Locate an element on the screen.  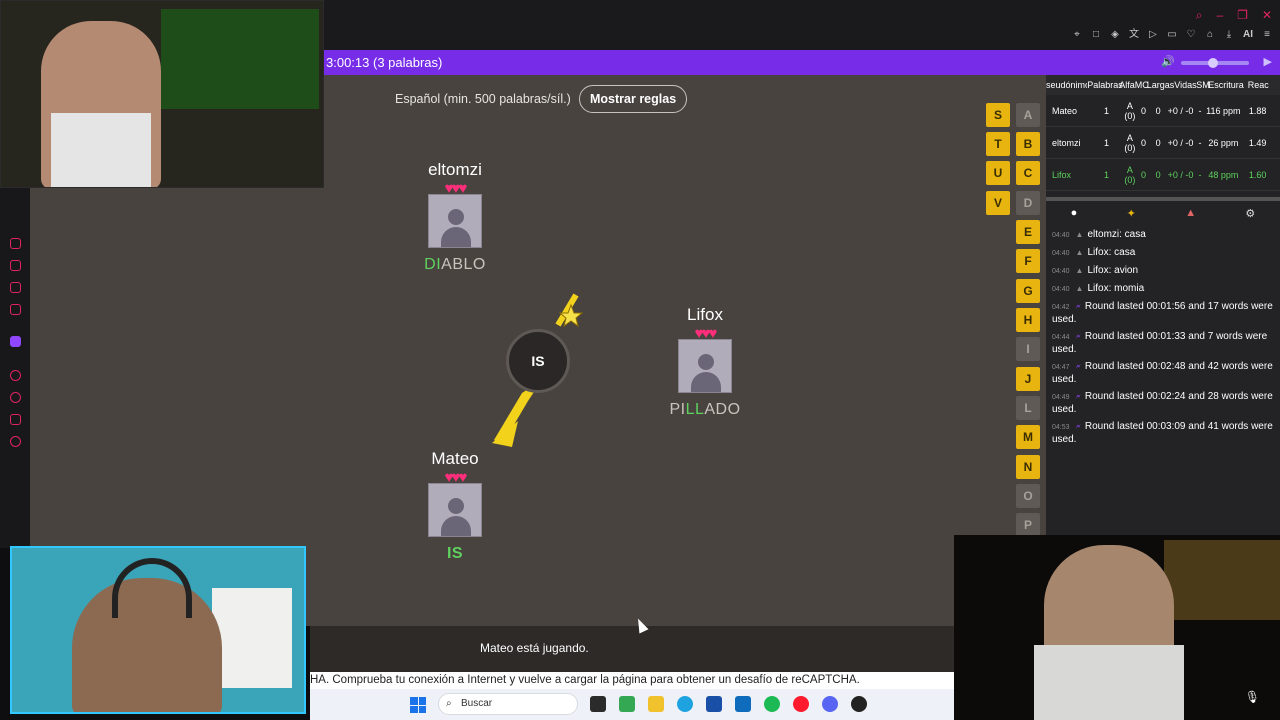
letter-tile: T is located at coordinates (998, 144).